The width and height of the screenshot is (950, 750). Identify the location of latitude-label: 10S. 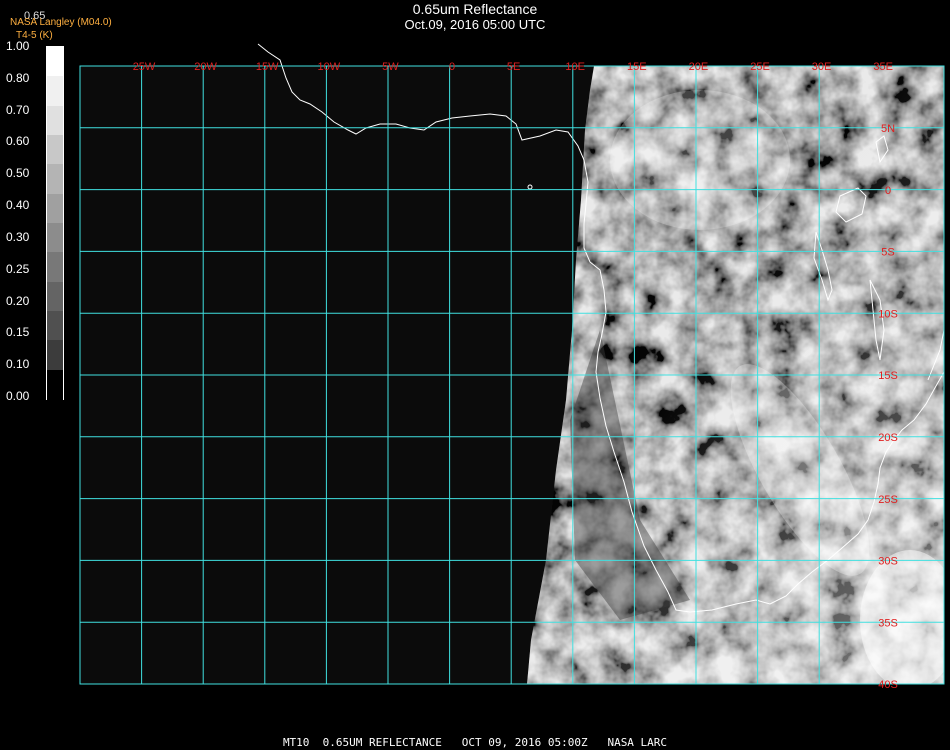
(888, 314).